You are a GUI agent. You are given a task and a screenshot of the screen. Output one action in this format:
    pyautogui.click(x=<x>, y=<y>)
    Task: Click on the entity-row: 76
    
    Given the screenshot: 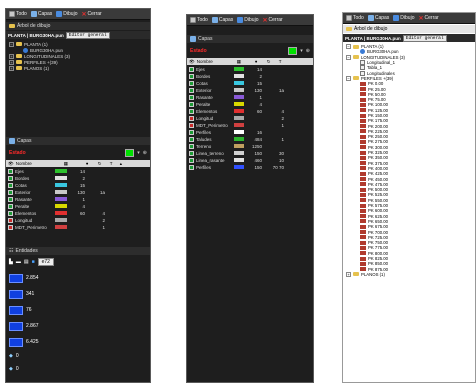 What is the action you would take?
    pyautogui.click(x=78, y=310)
    